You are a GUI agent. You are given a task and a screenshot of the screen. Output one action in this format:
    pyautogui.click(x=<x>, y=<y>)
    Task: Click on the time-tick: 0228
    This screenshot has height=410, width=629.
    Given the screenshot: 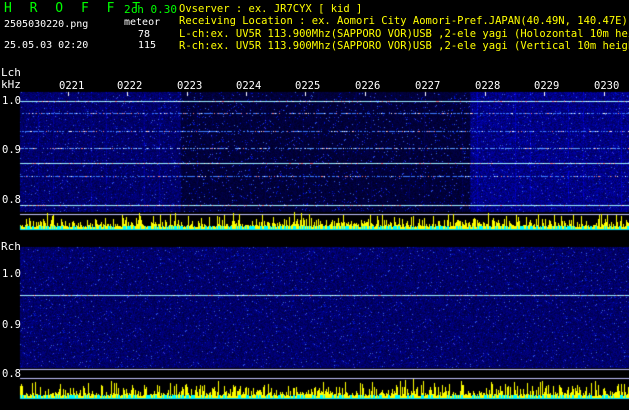 What is the action you would take?
    pyautogui.click(x=488, y=86)
    